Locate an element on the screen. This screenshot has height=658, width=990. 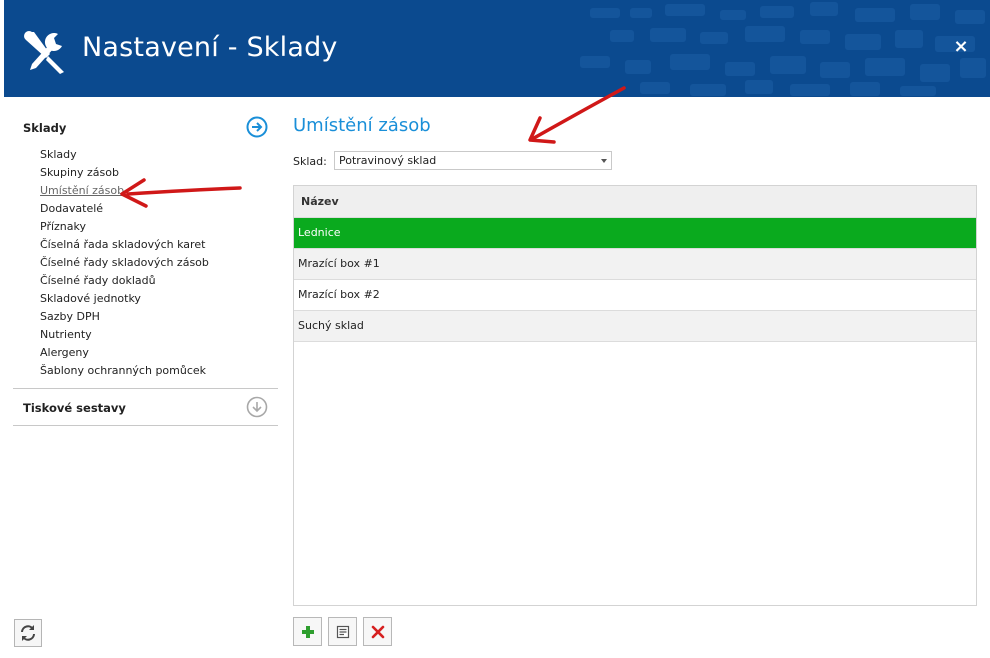
sidebar-section-tiskove-sestavy: Tiskové sestavy is located at coordinates (145, 407).